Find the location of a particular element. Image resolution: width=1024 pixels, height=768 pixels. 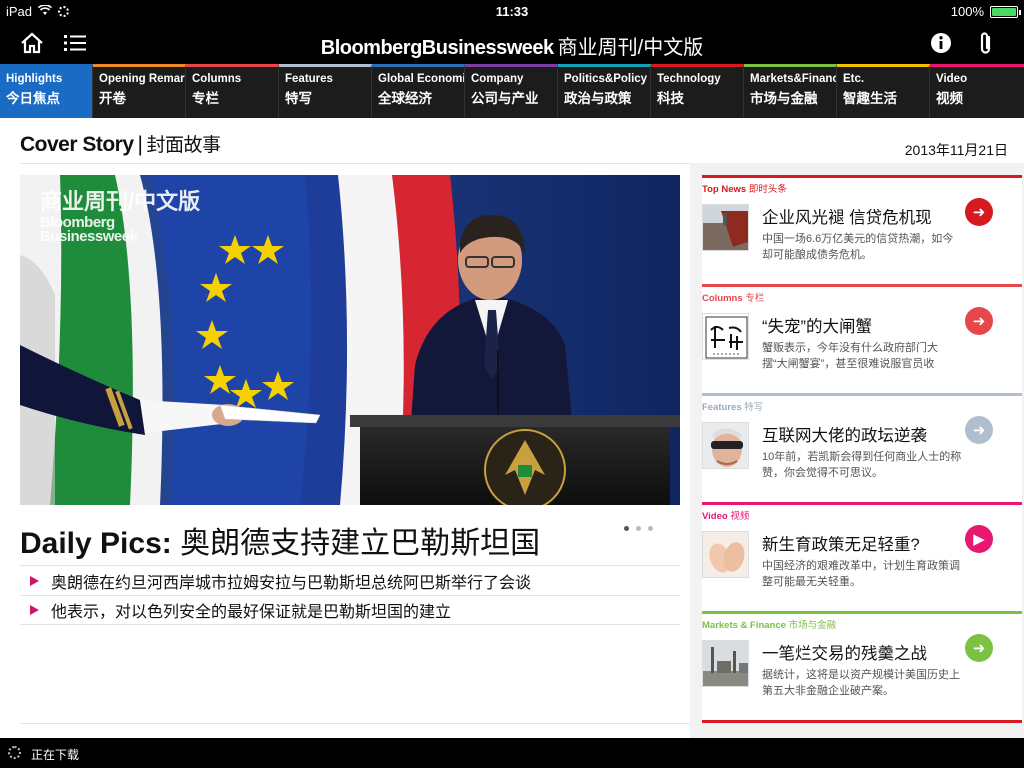

news-desc: 蟹贩表示，今年没有什么政府部门大摆“大闸蟹宴”，甚至很难说服官员收 is located at coordinates (850, 356).